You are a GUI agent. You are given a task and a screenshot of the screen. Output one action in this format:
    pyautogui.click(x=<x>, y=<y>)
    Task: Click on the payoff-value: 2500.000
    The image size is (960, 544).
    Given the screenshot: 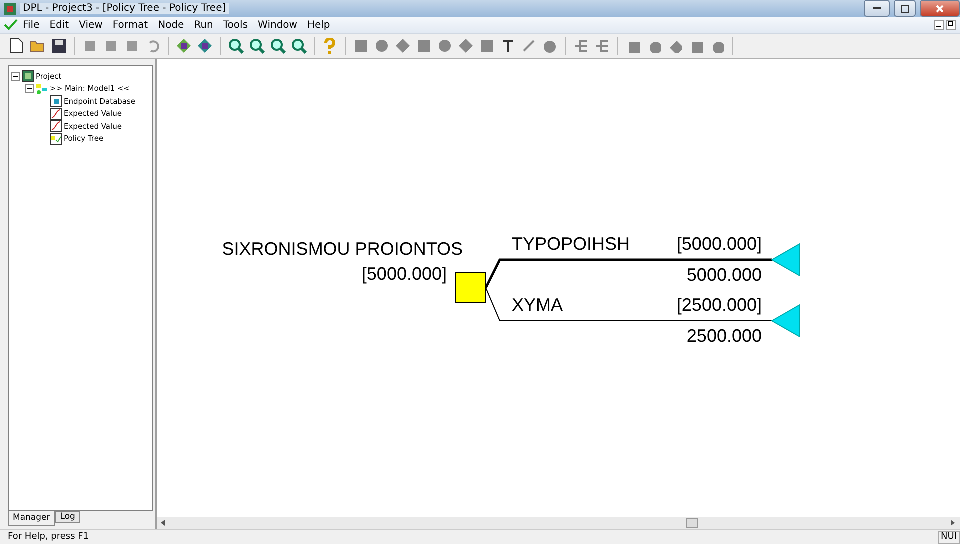 What is the action you would take?
    pyautogui.click(x=724, y=336)
    